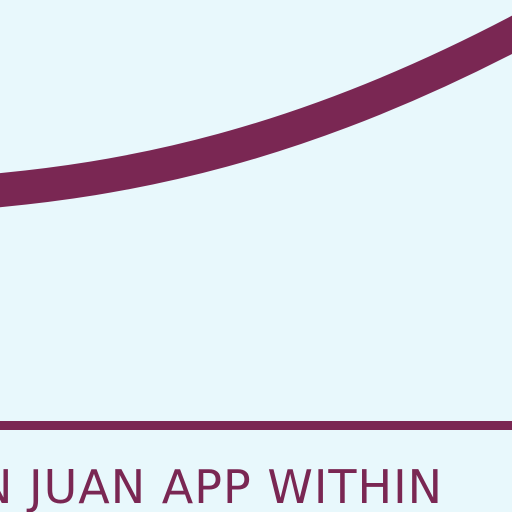 The width and height of the screenshot is (512, 512). I want to click on caption-text: N JUAN APP WITHIN, so click(256, 481).